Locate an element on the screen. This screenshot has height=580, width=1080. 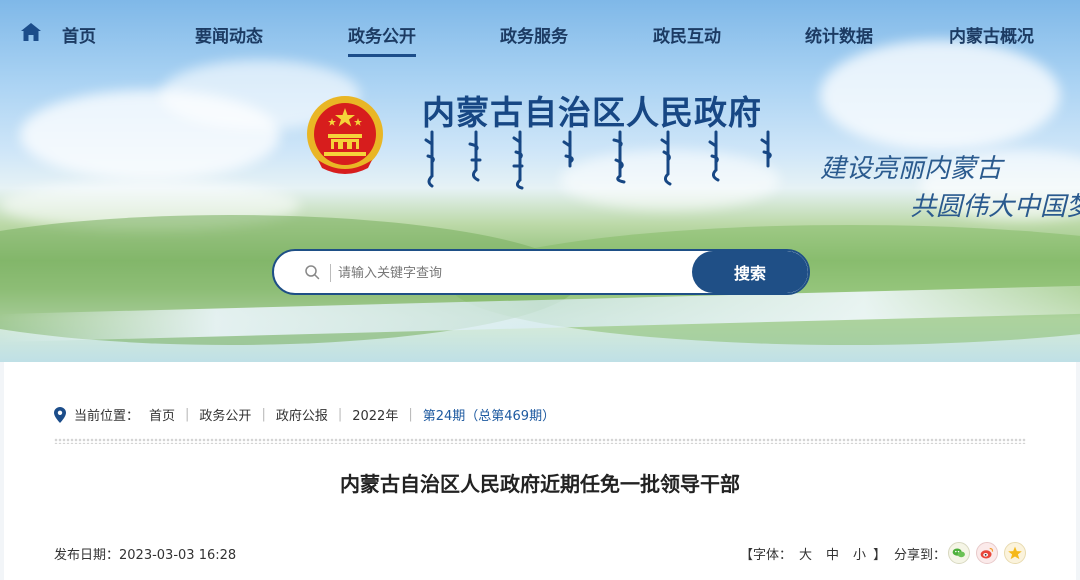
breadcrumb-gazette: 政府公报 is located at coordinates (302, 414).